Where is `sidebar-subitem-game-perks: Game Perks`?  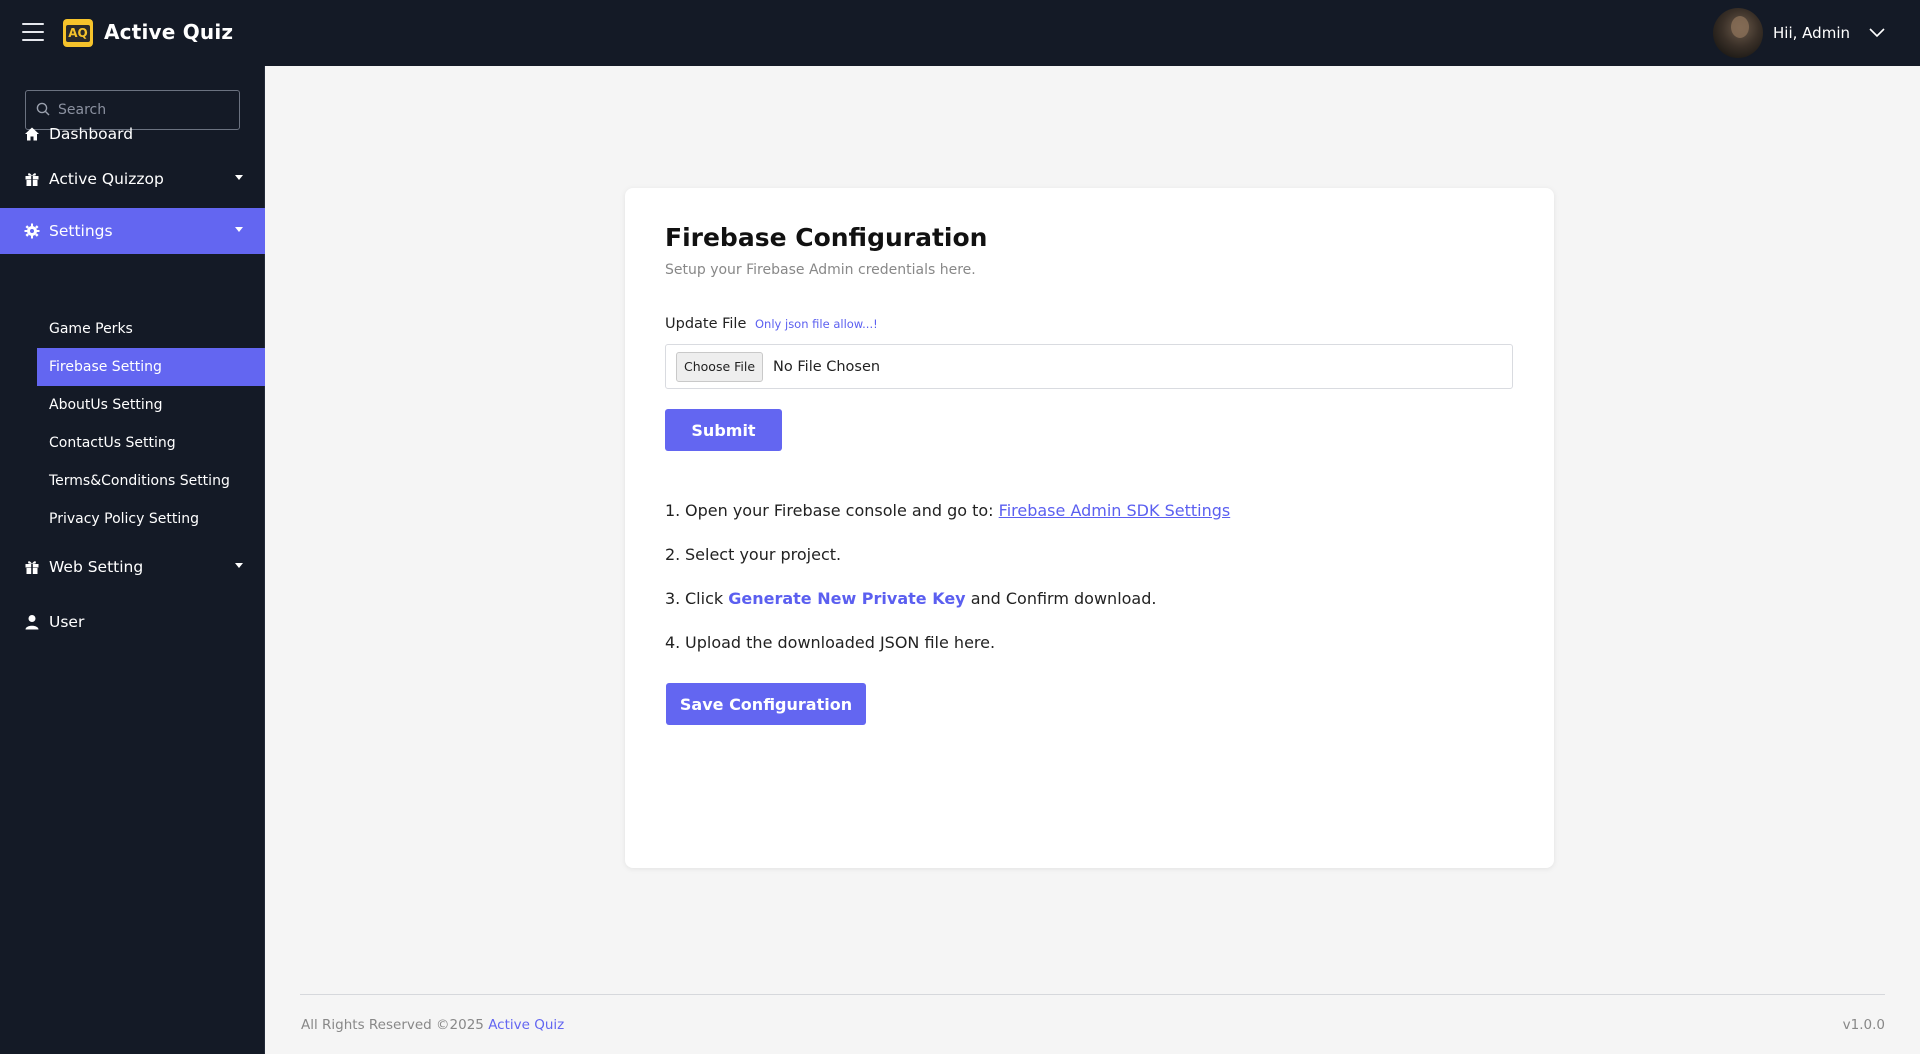 sidebar-subitem-game-perks: Game Perks is located at coordinates (151, 329).